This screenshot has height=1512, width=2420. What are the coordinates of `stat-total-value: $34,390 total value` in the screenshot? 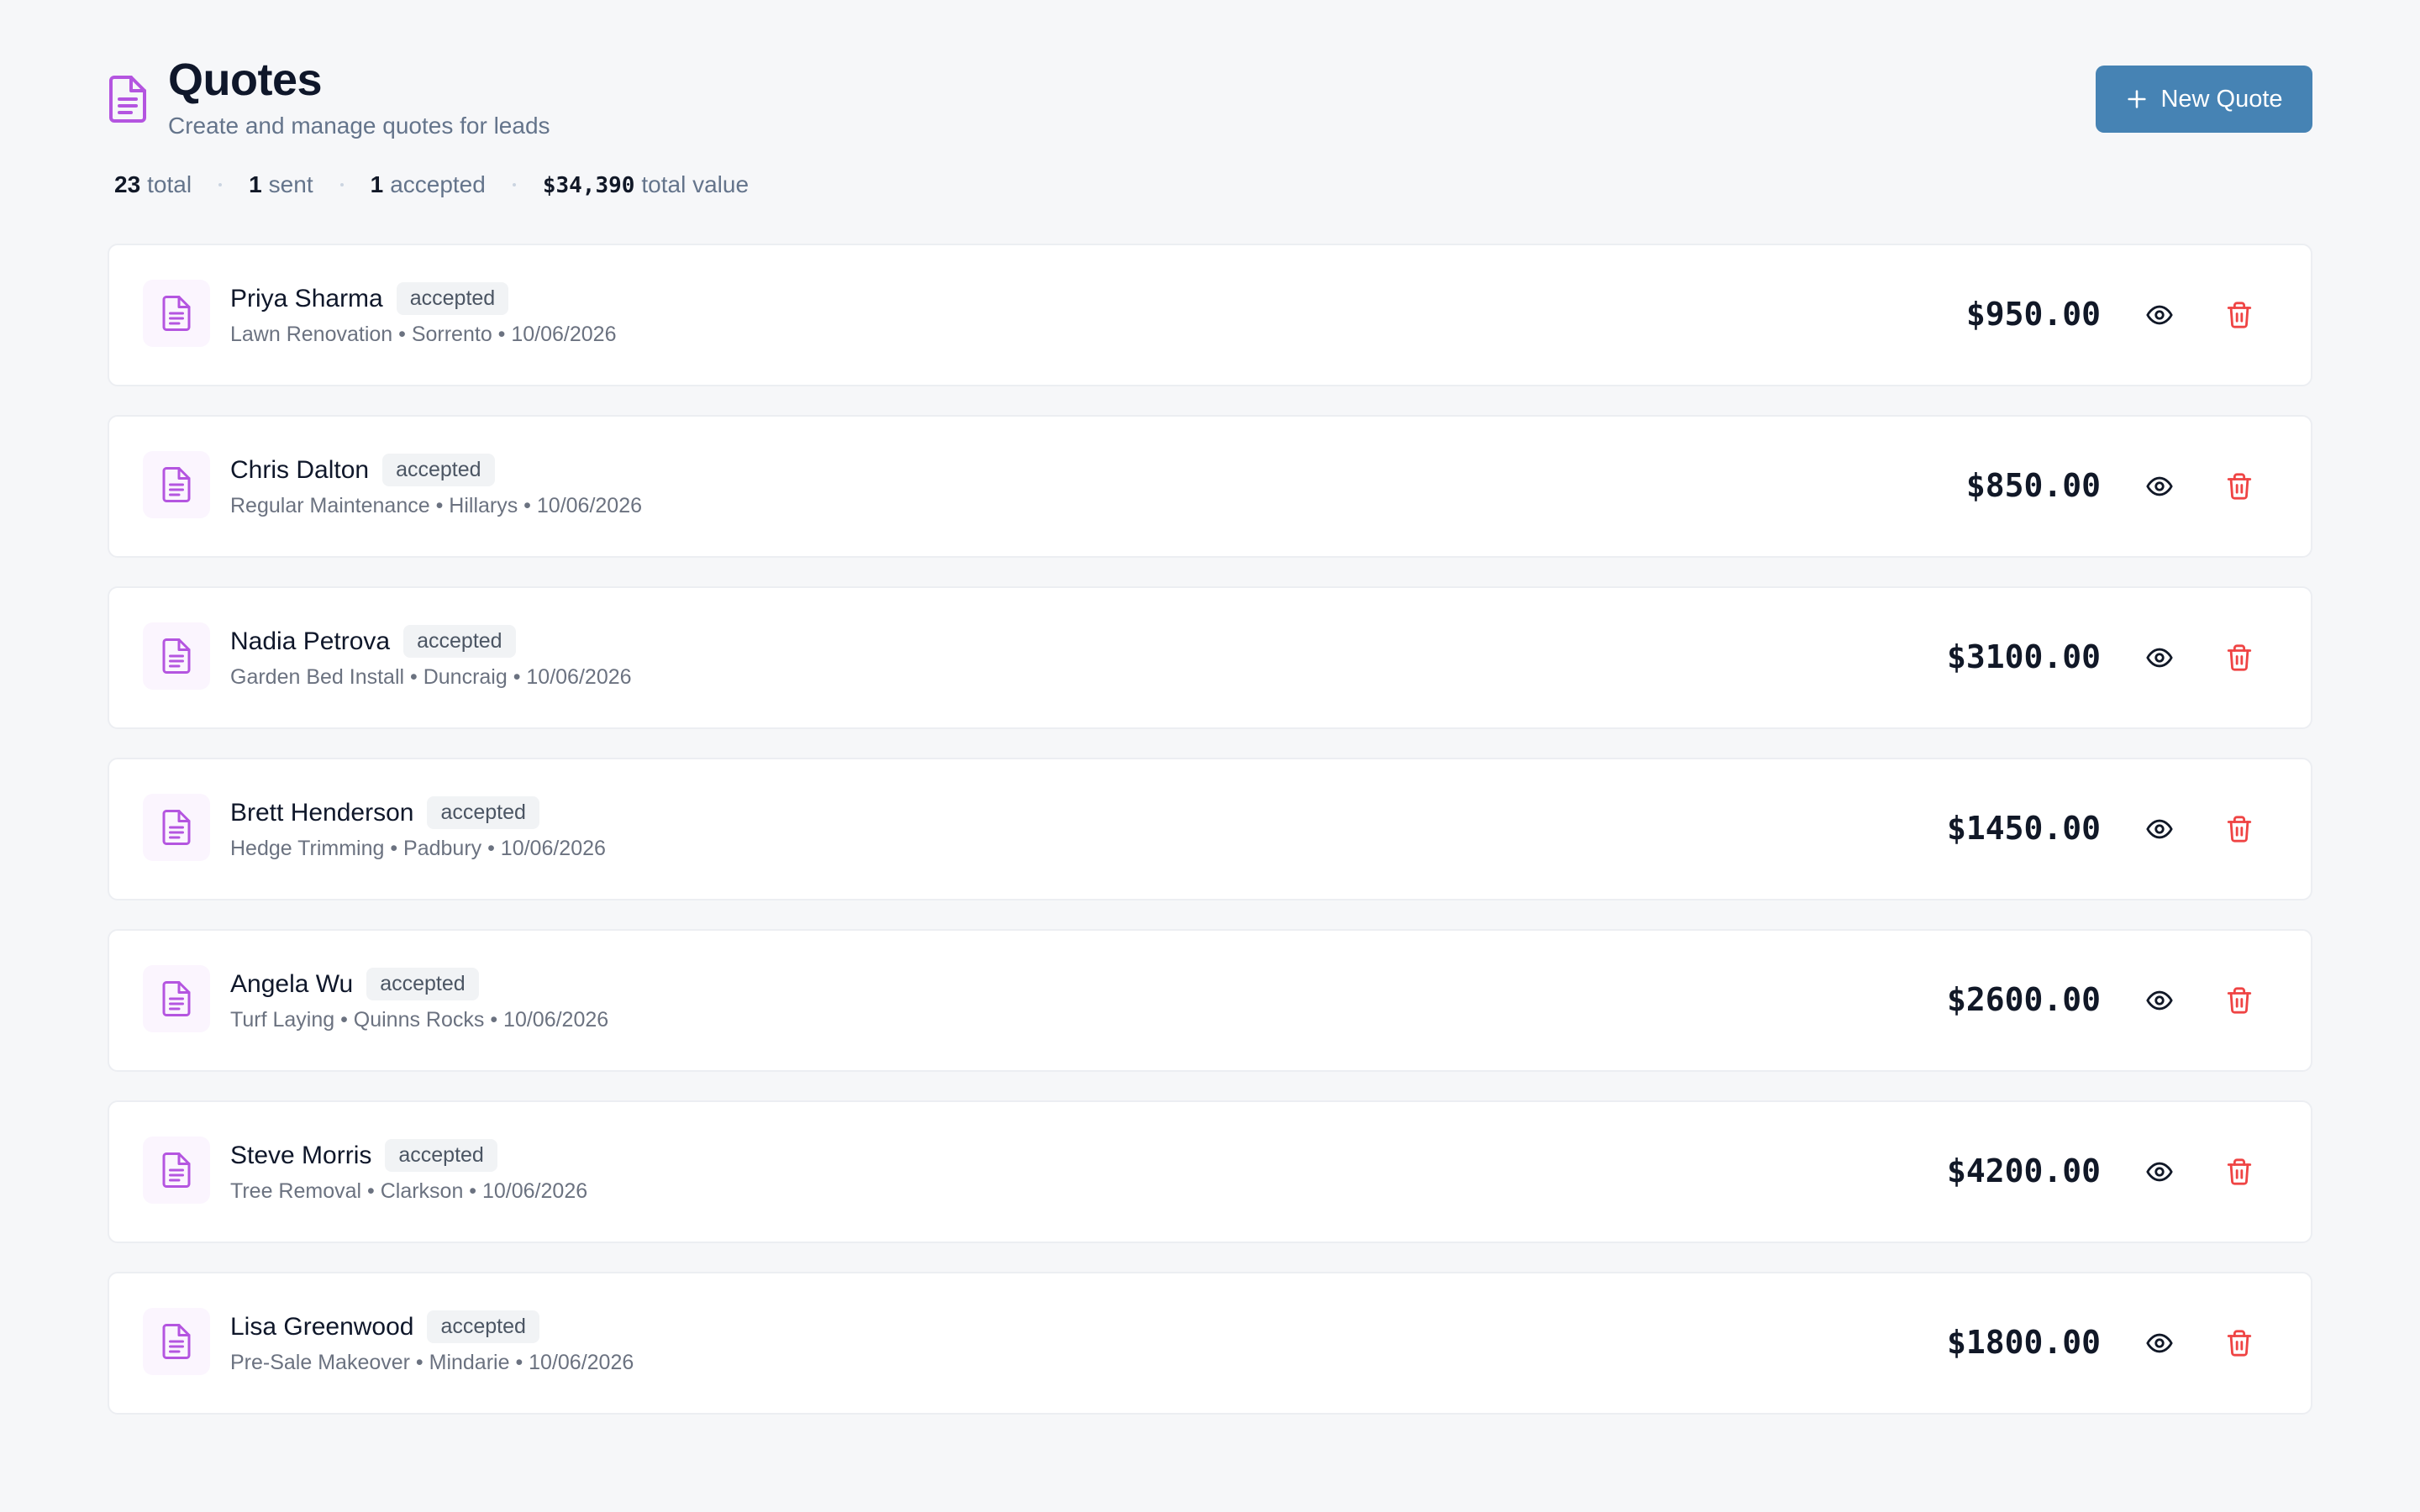 It's located at (646, 184).